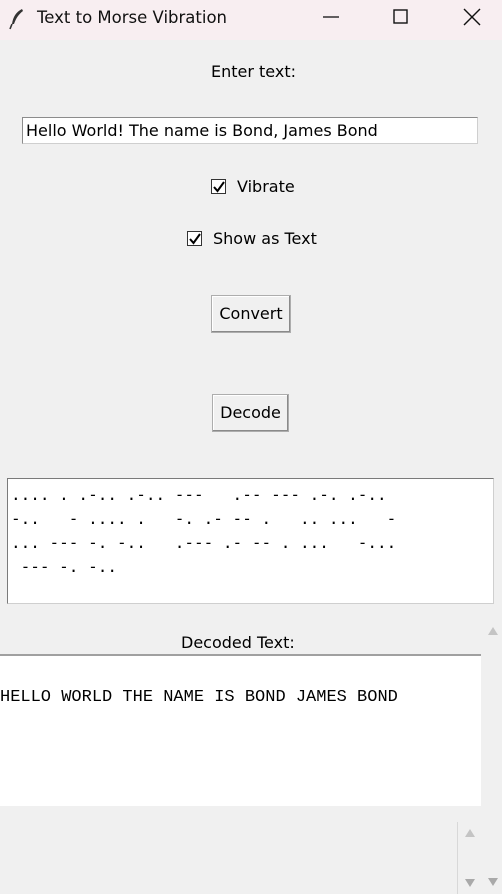  Describe the element at coordinates (253, 71) in the screenshot. I see `enter-text-label: Enter text:` at that location.